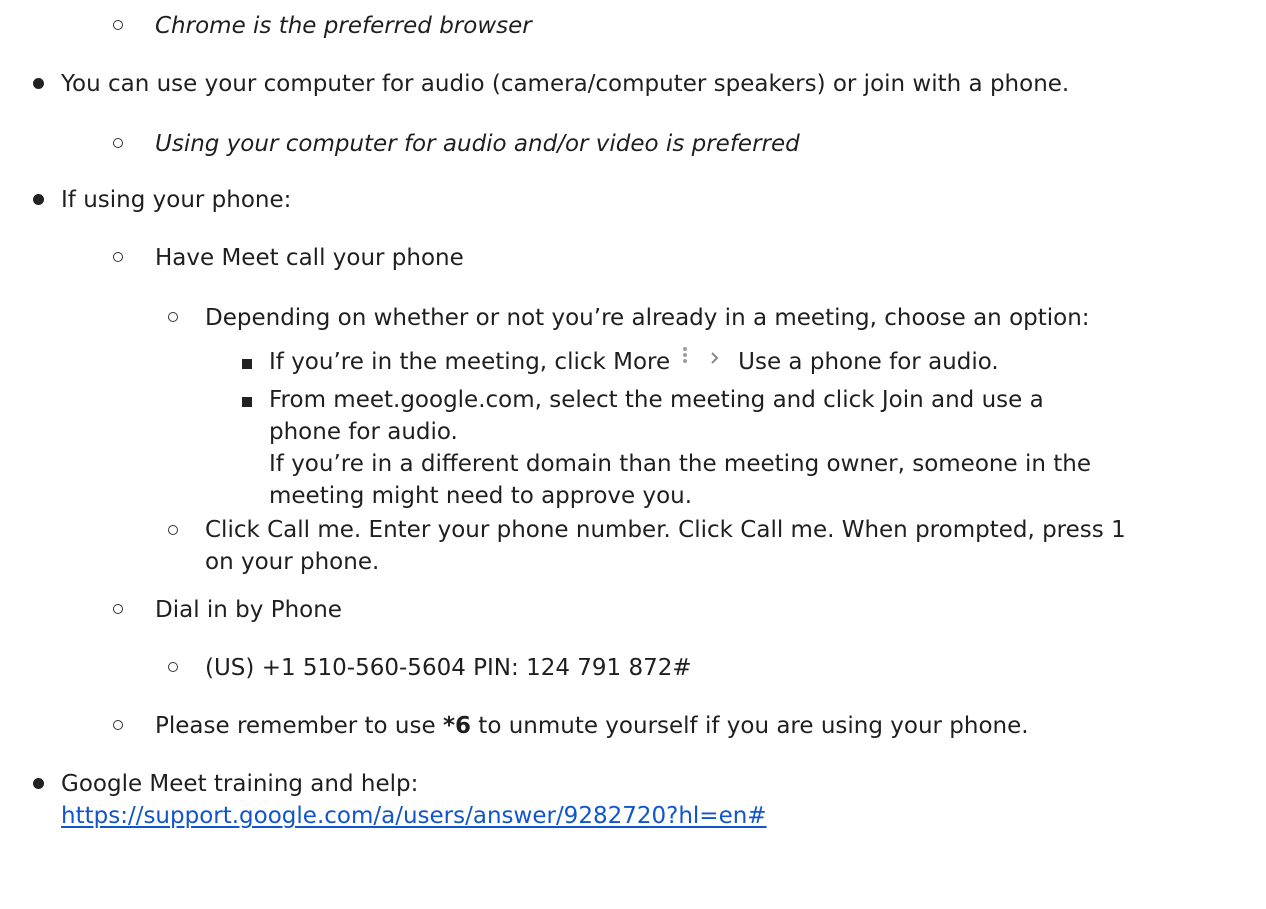 The width and height of the screenshot is (1266, 909). Describe the element at coordinates (343, 26) in the screenshot. I see `text-preferred-browser: Chrome is the preferred browser` at that location.